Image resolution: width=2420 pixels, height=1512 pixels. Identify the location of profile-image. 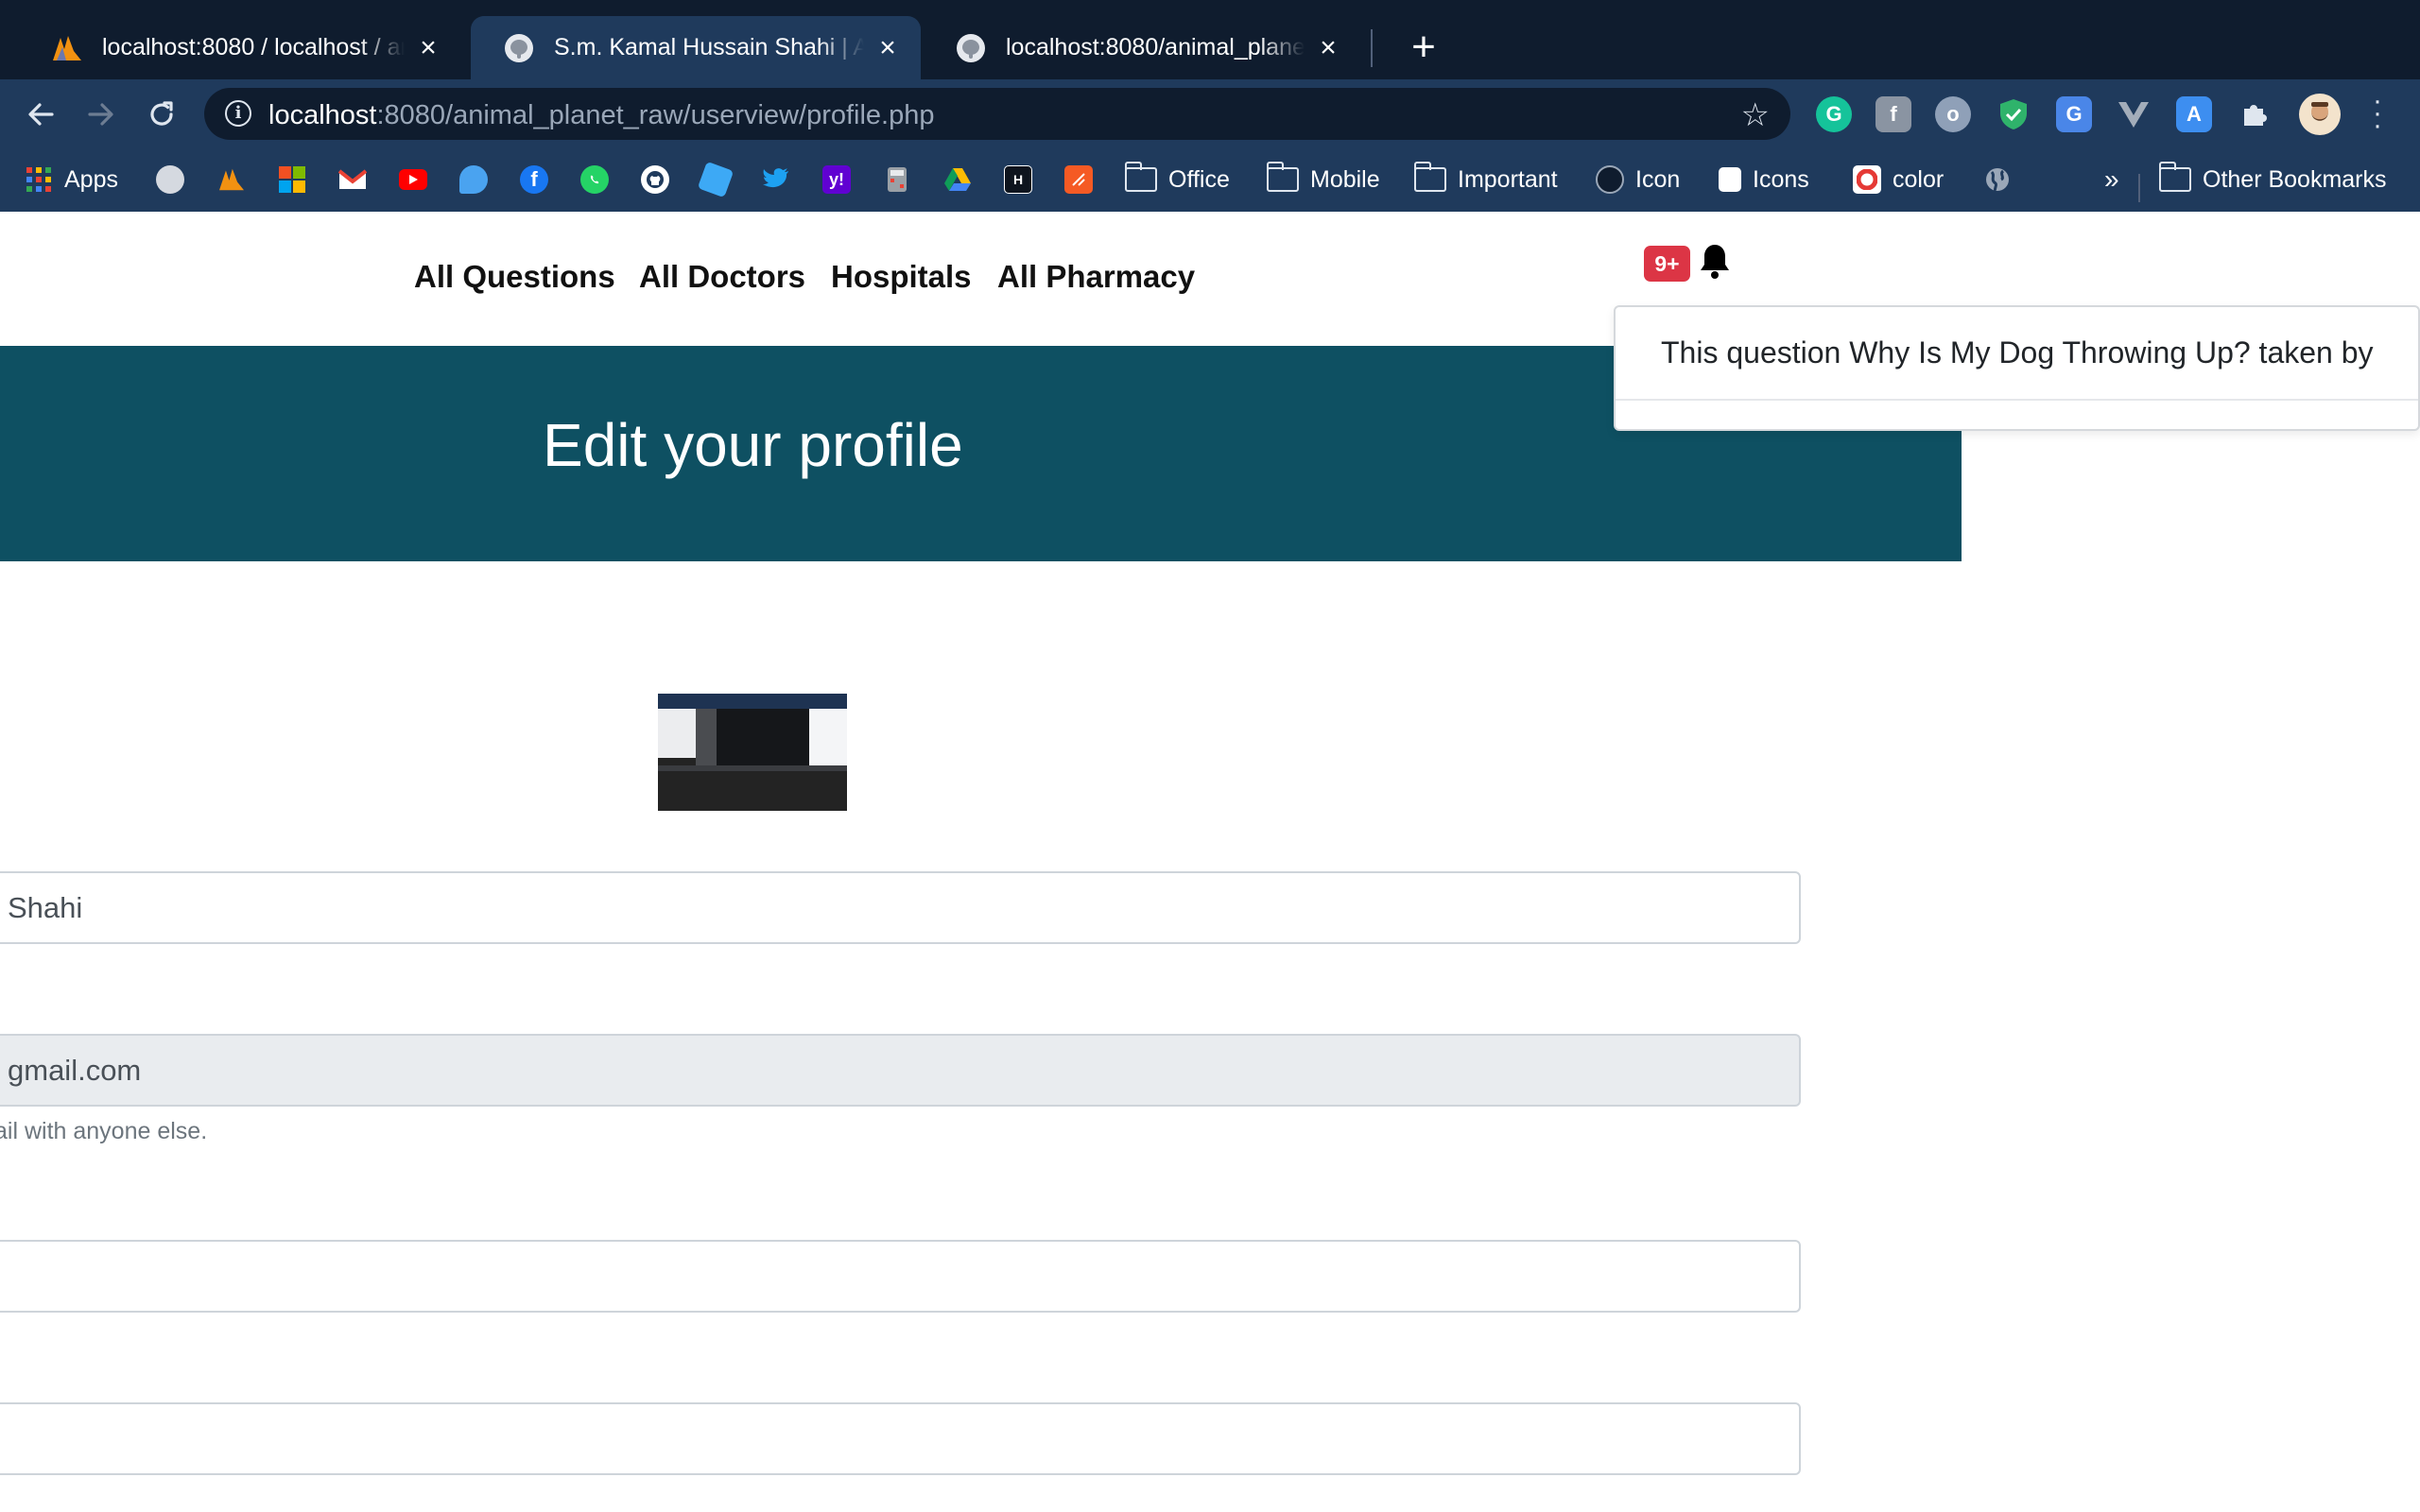
(753, 752).